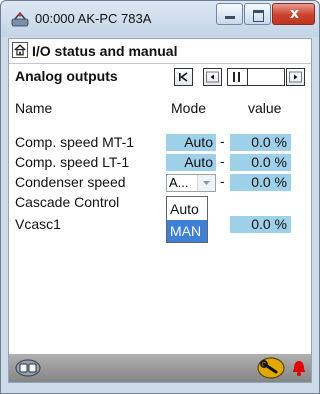 Image resolution: width=320 pixels, height=394 pixels. What do you see at coordinates (229, 14) in the screenshot?
I see `minimize-button` at bounding box center [229, 14].